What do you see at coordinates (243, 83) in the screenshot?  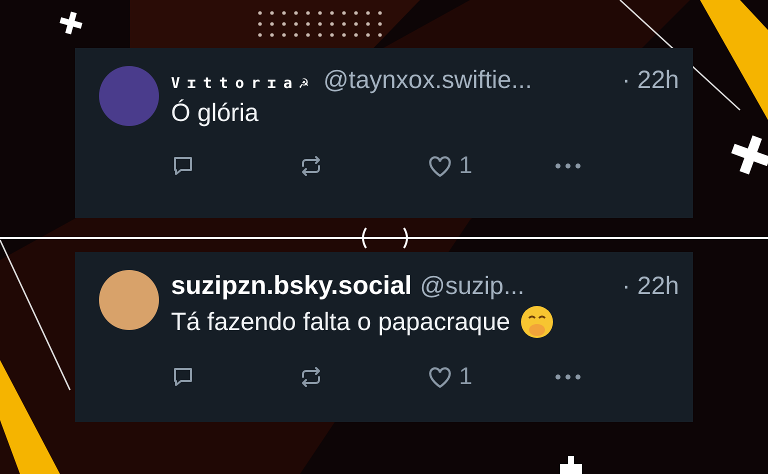 I see `display-name: Vɪttorɪa☭` at bounding box center [243, 83].